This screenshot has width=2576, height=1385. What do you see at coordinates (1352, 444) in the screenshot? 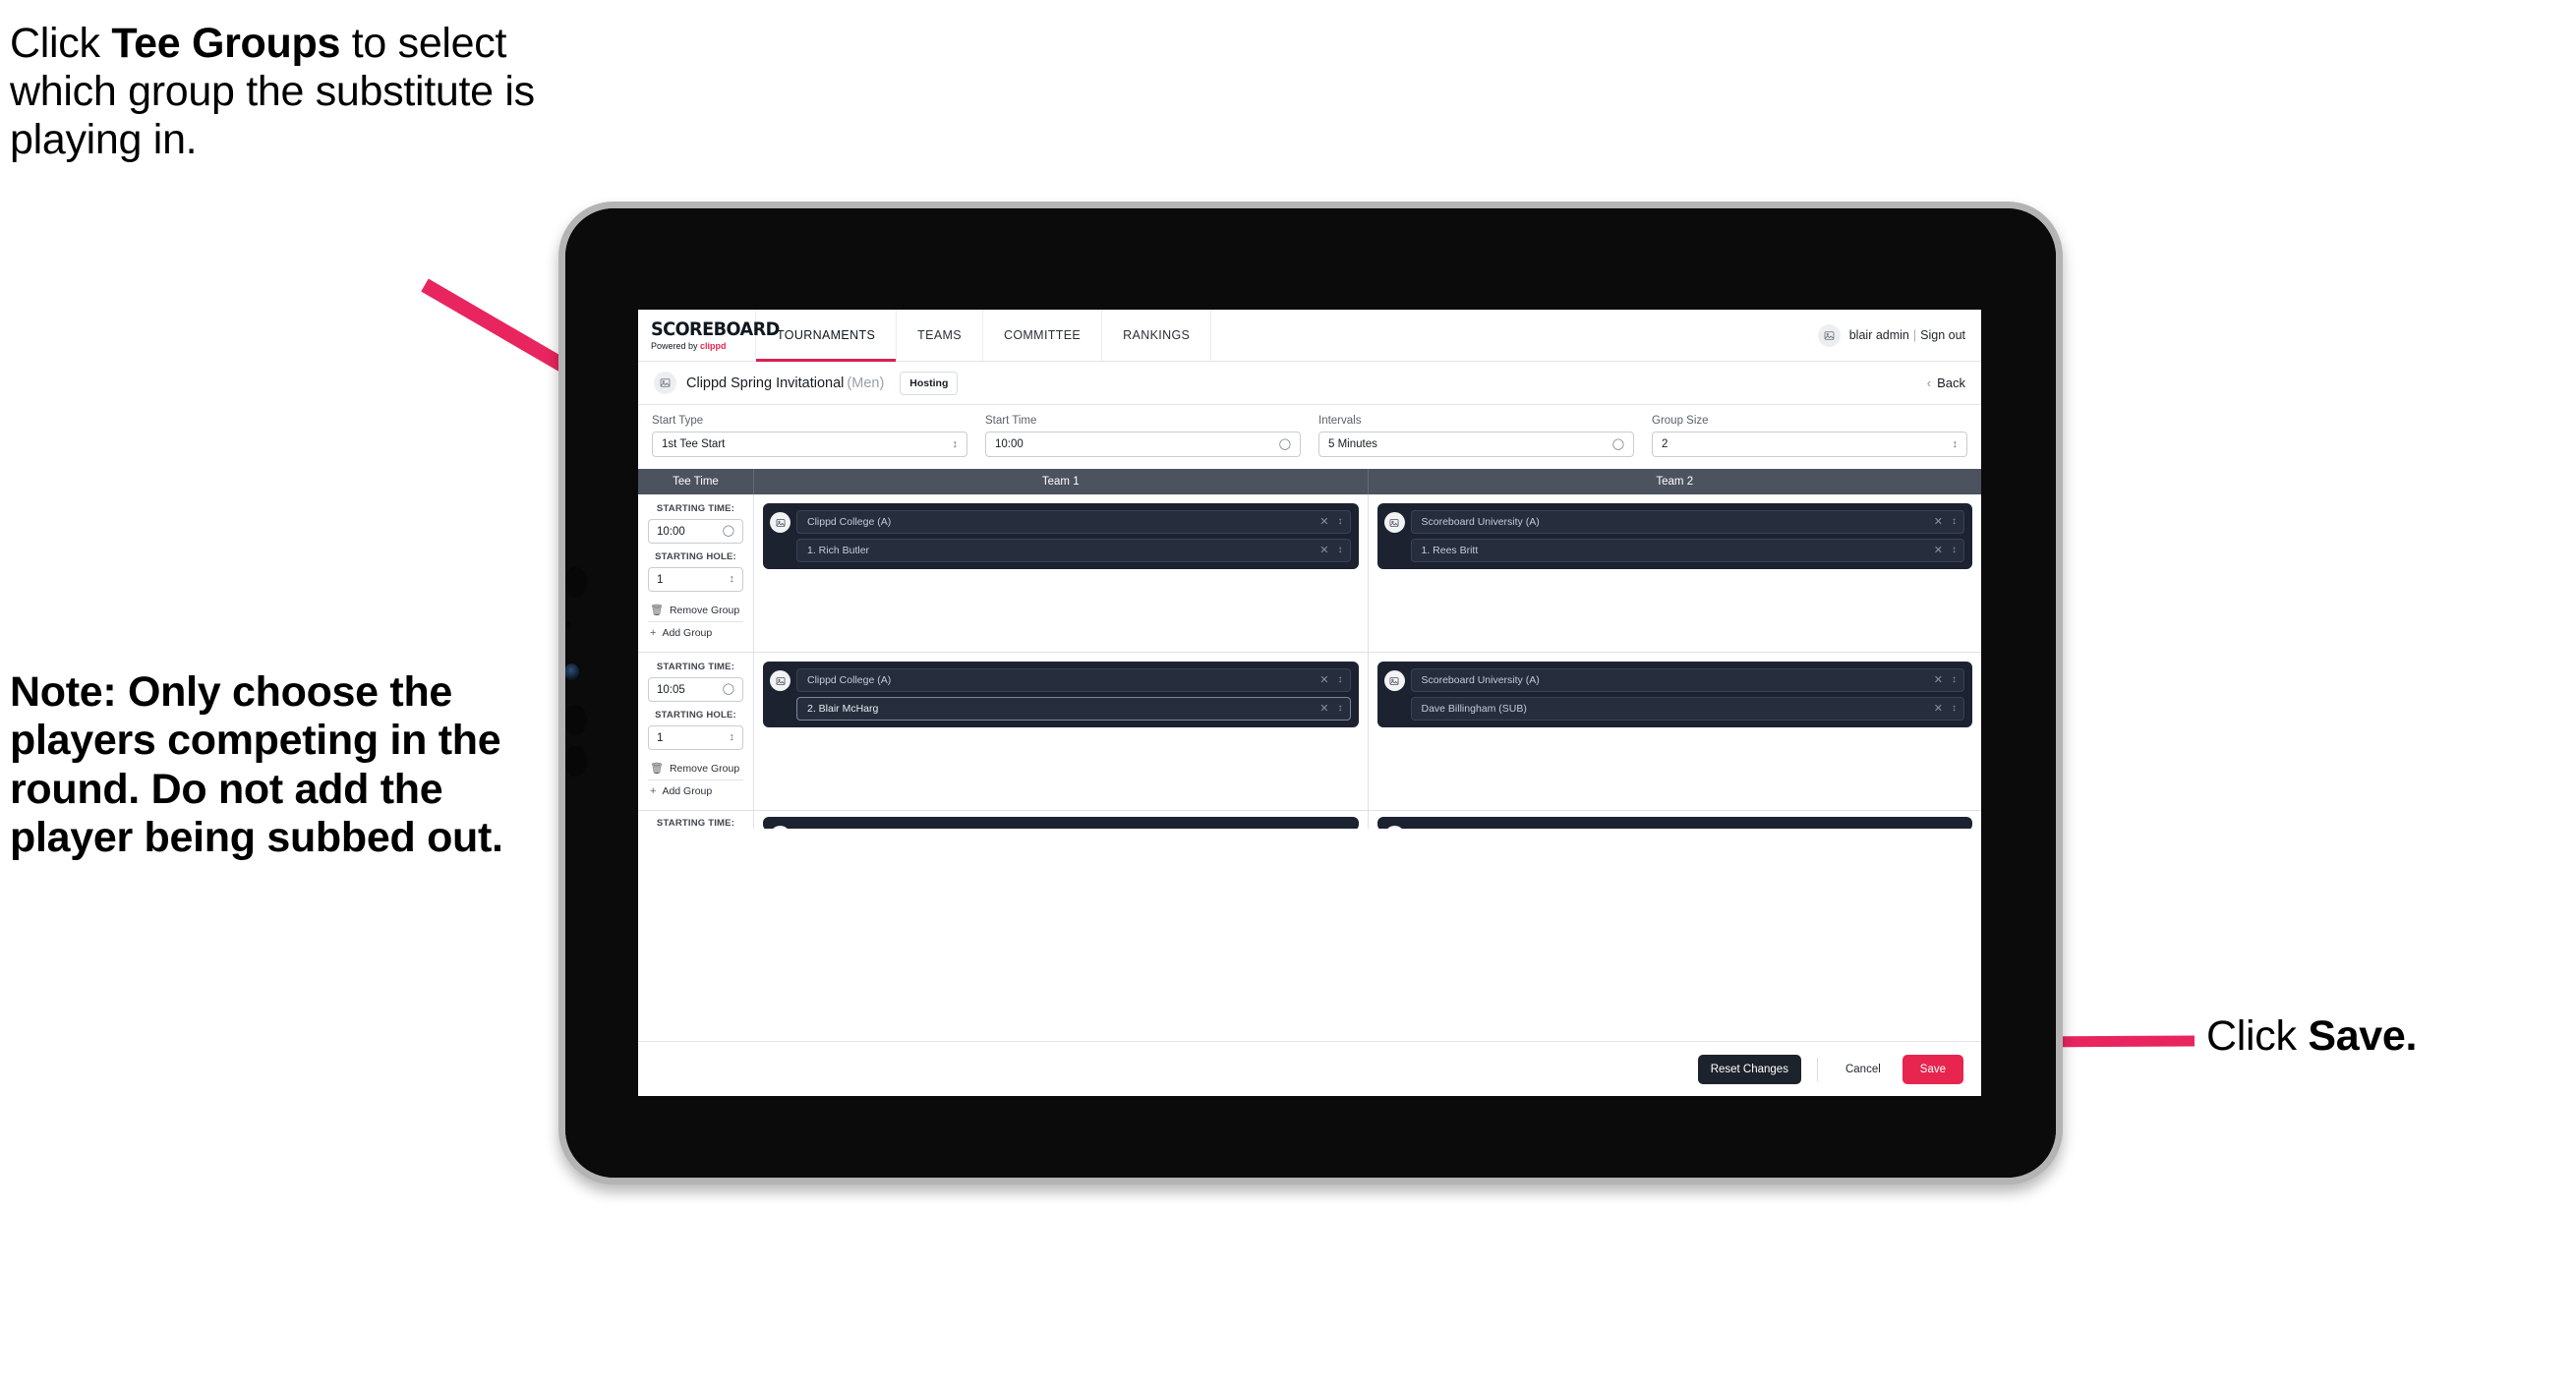
I see `intervals-value: 5 Minutes` at bounding box center [1352, 444].